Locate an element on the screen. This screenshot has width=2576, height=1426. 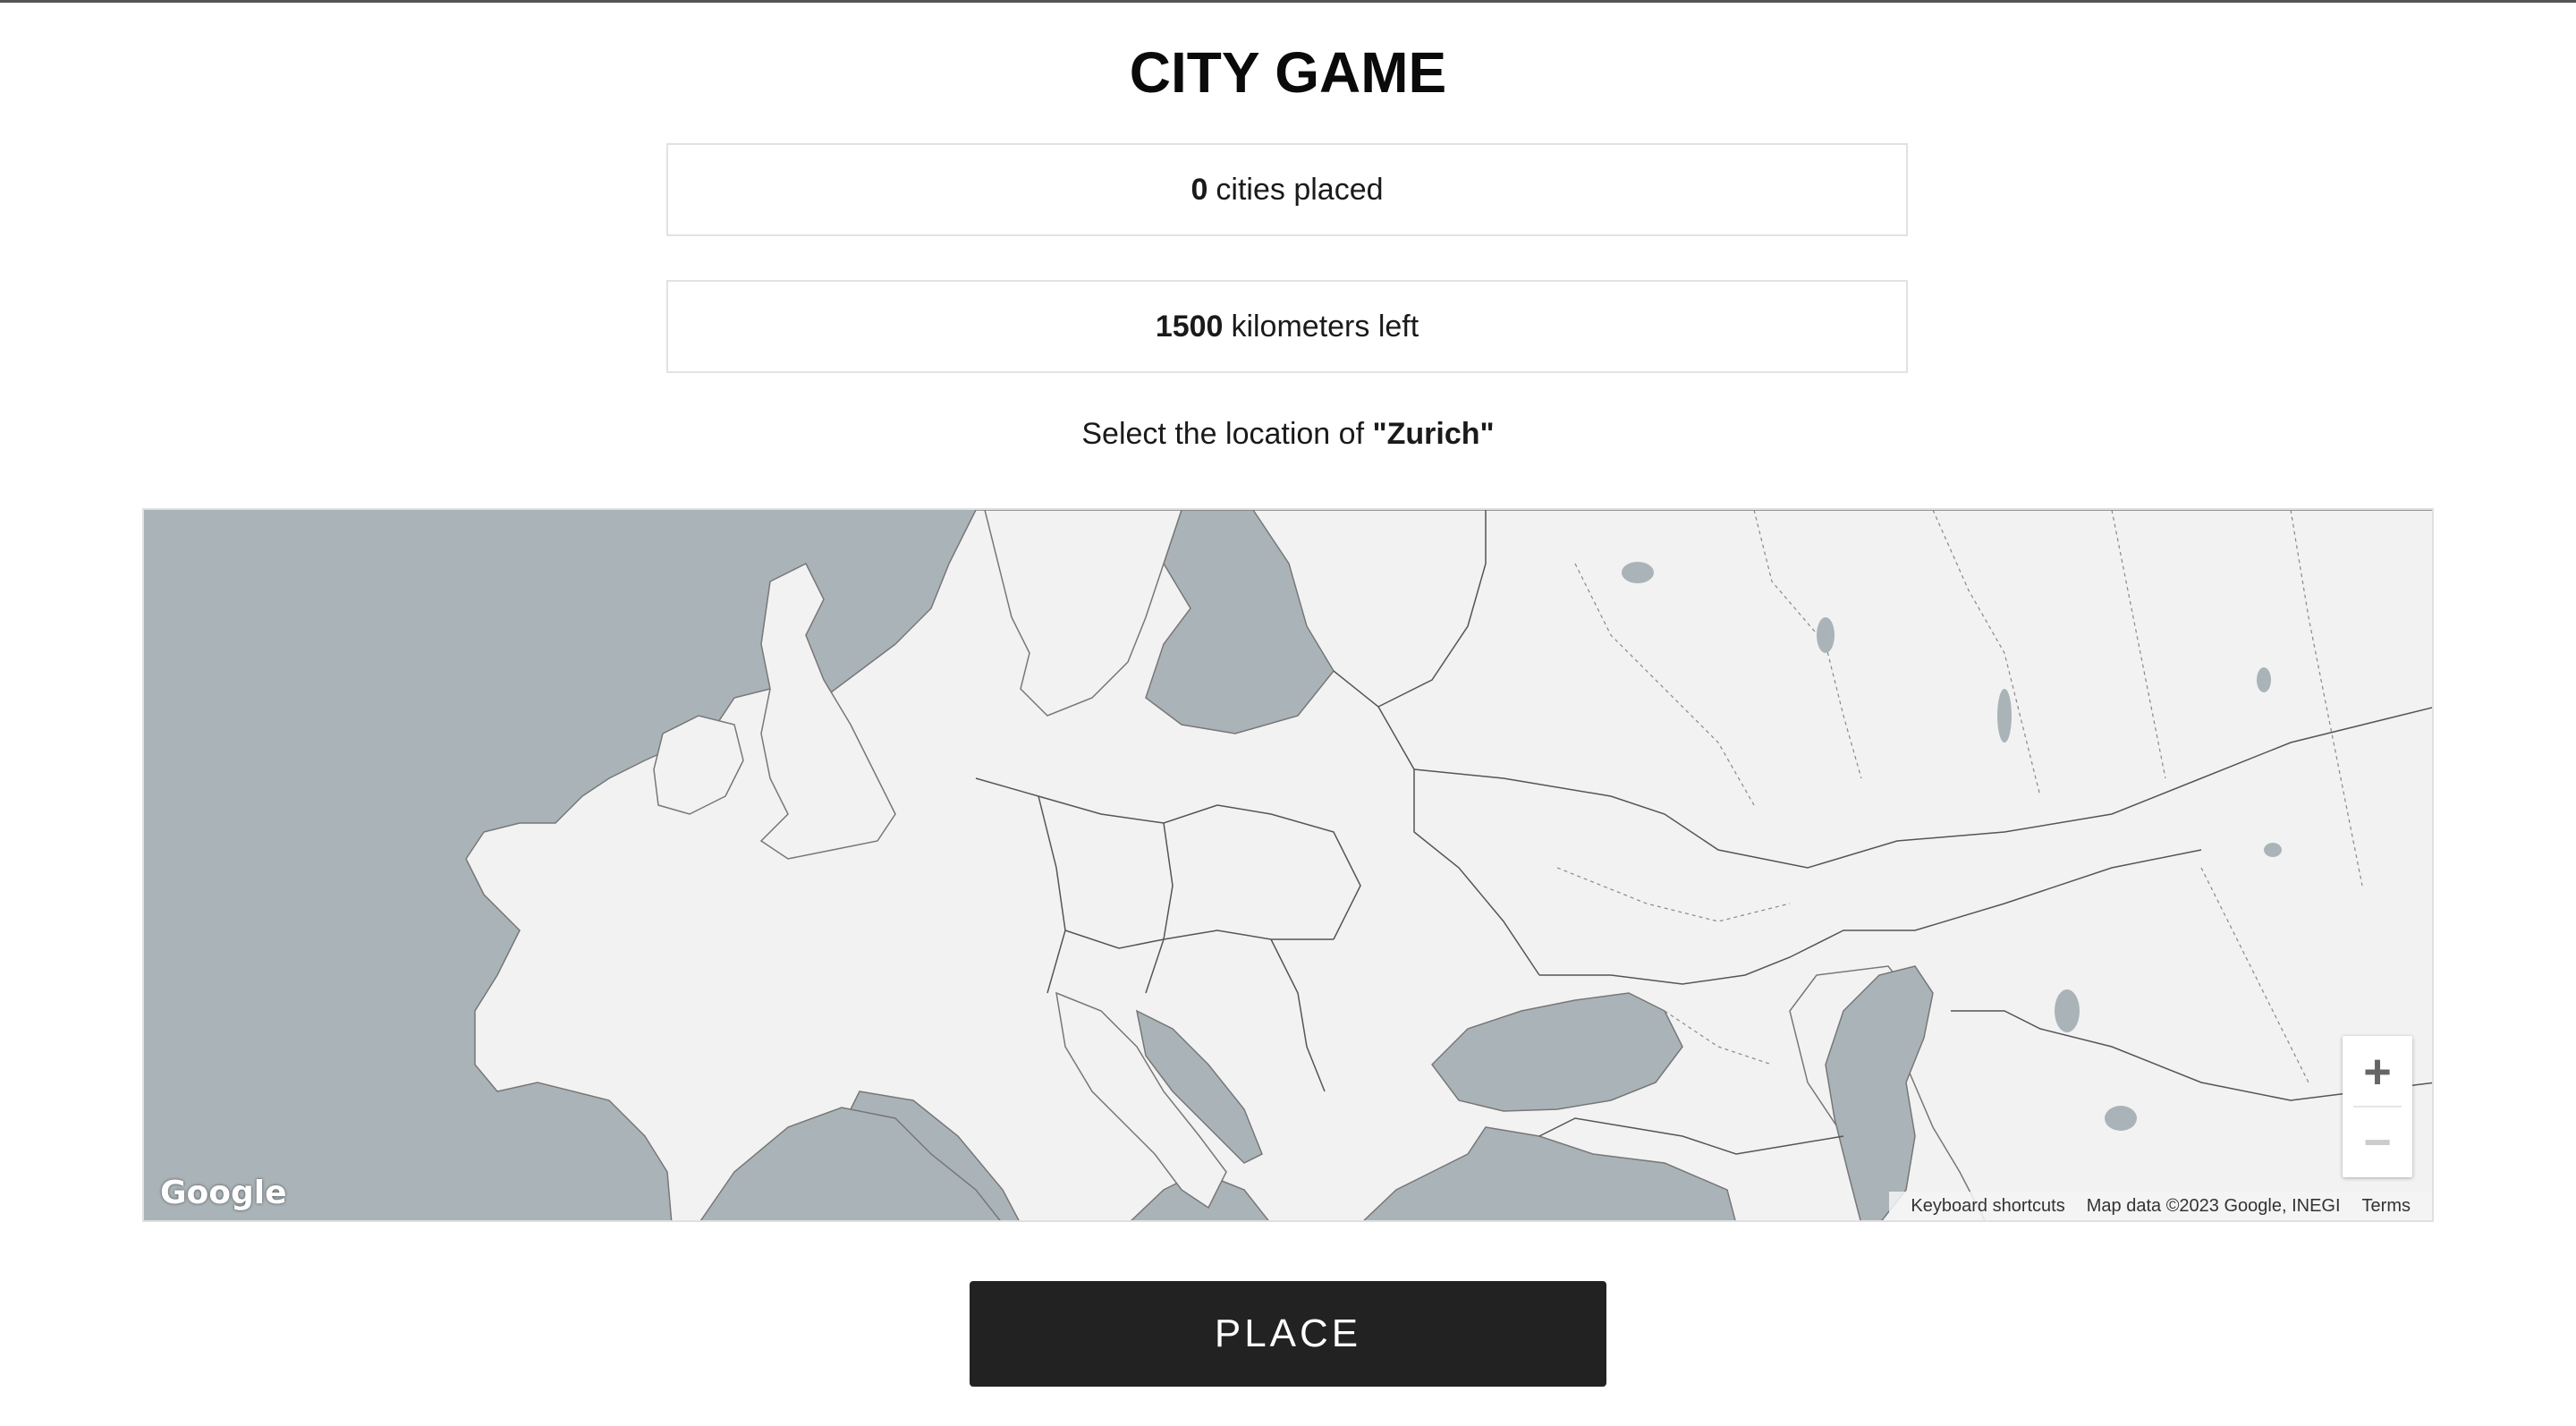
cities-count: 0 is located at coordinates (1199, 190).